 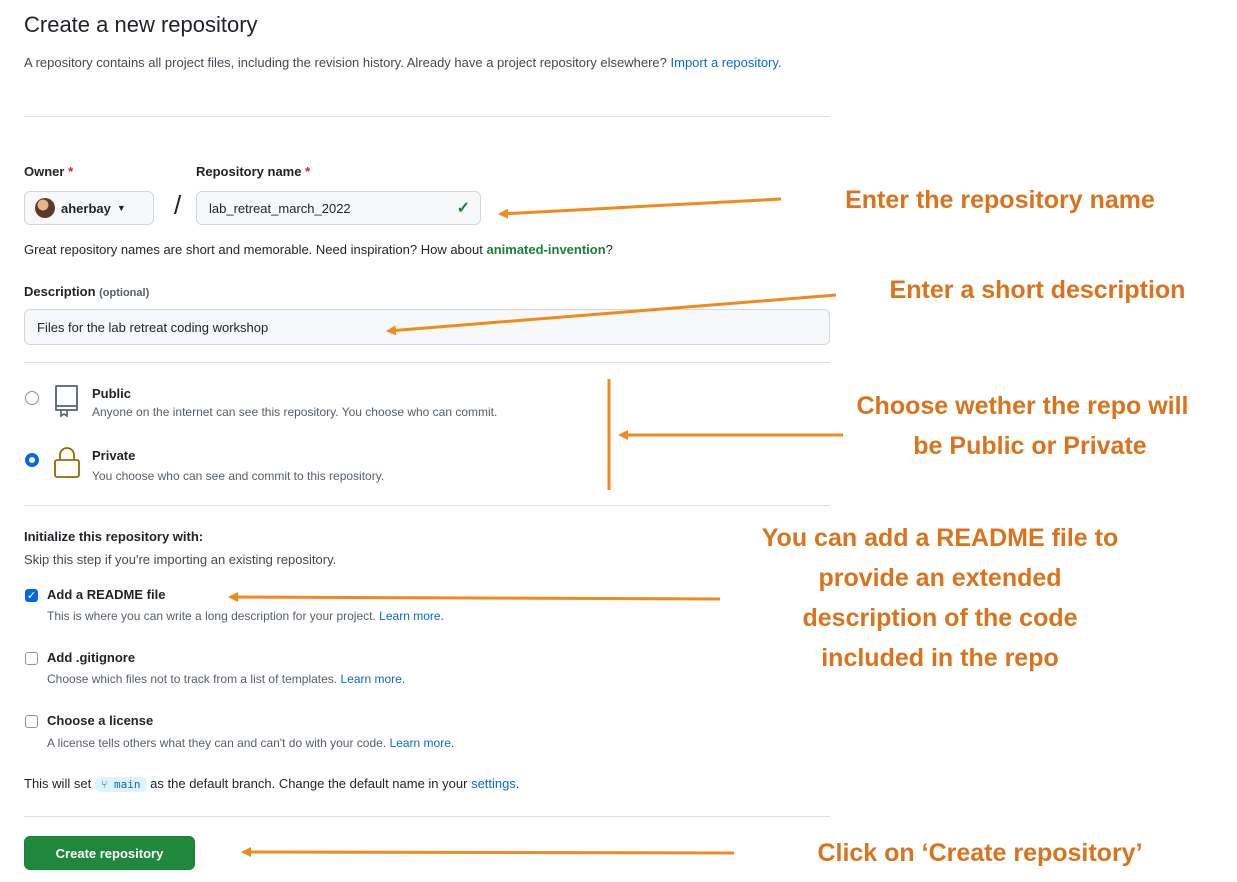 I want to click on annotation-readme-4: included in the repo, so click(x=940, y=658).